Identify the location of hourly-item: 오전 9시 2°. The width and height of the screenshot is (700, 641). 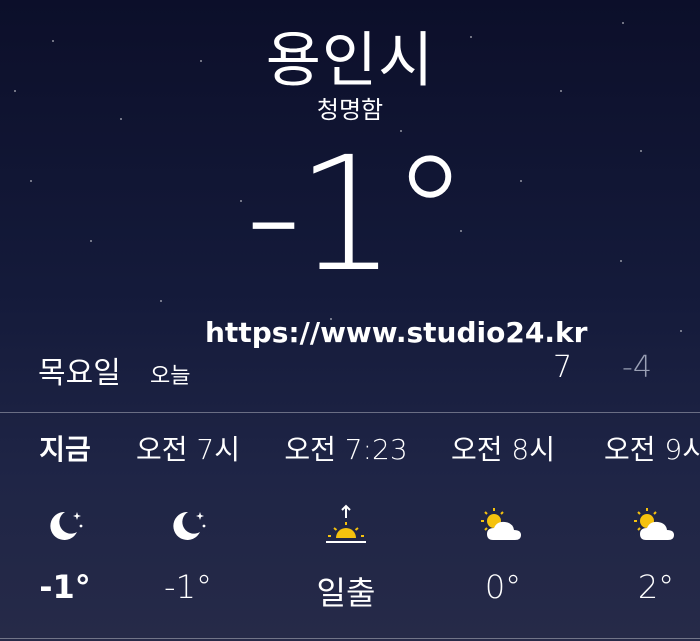
(643, 517).